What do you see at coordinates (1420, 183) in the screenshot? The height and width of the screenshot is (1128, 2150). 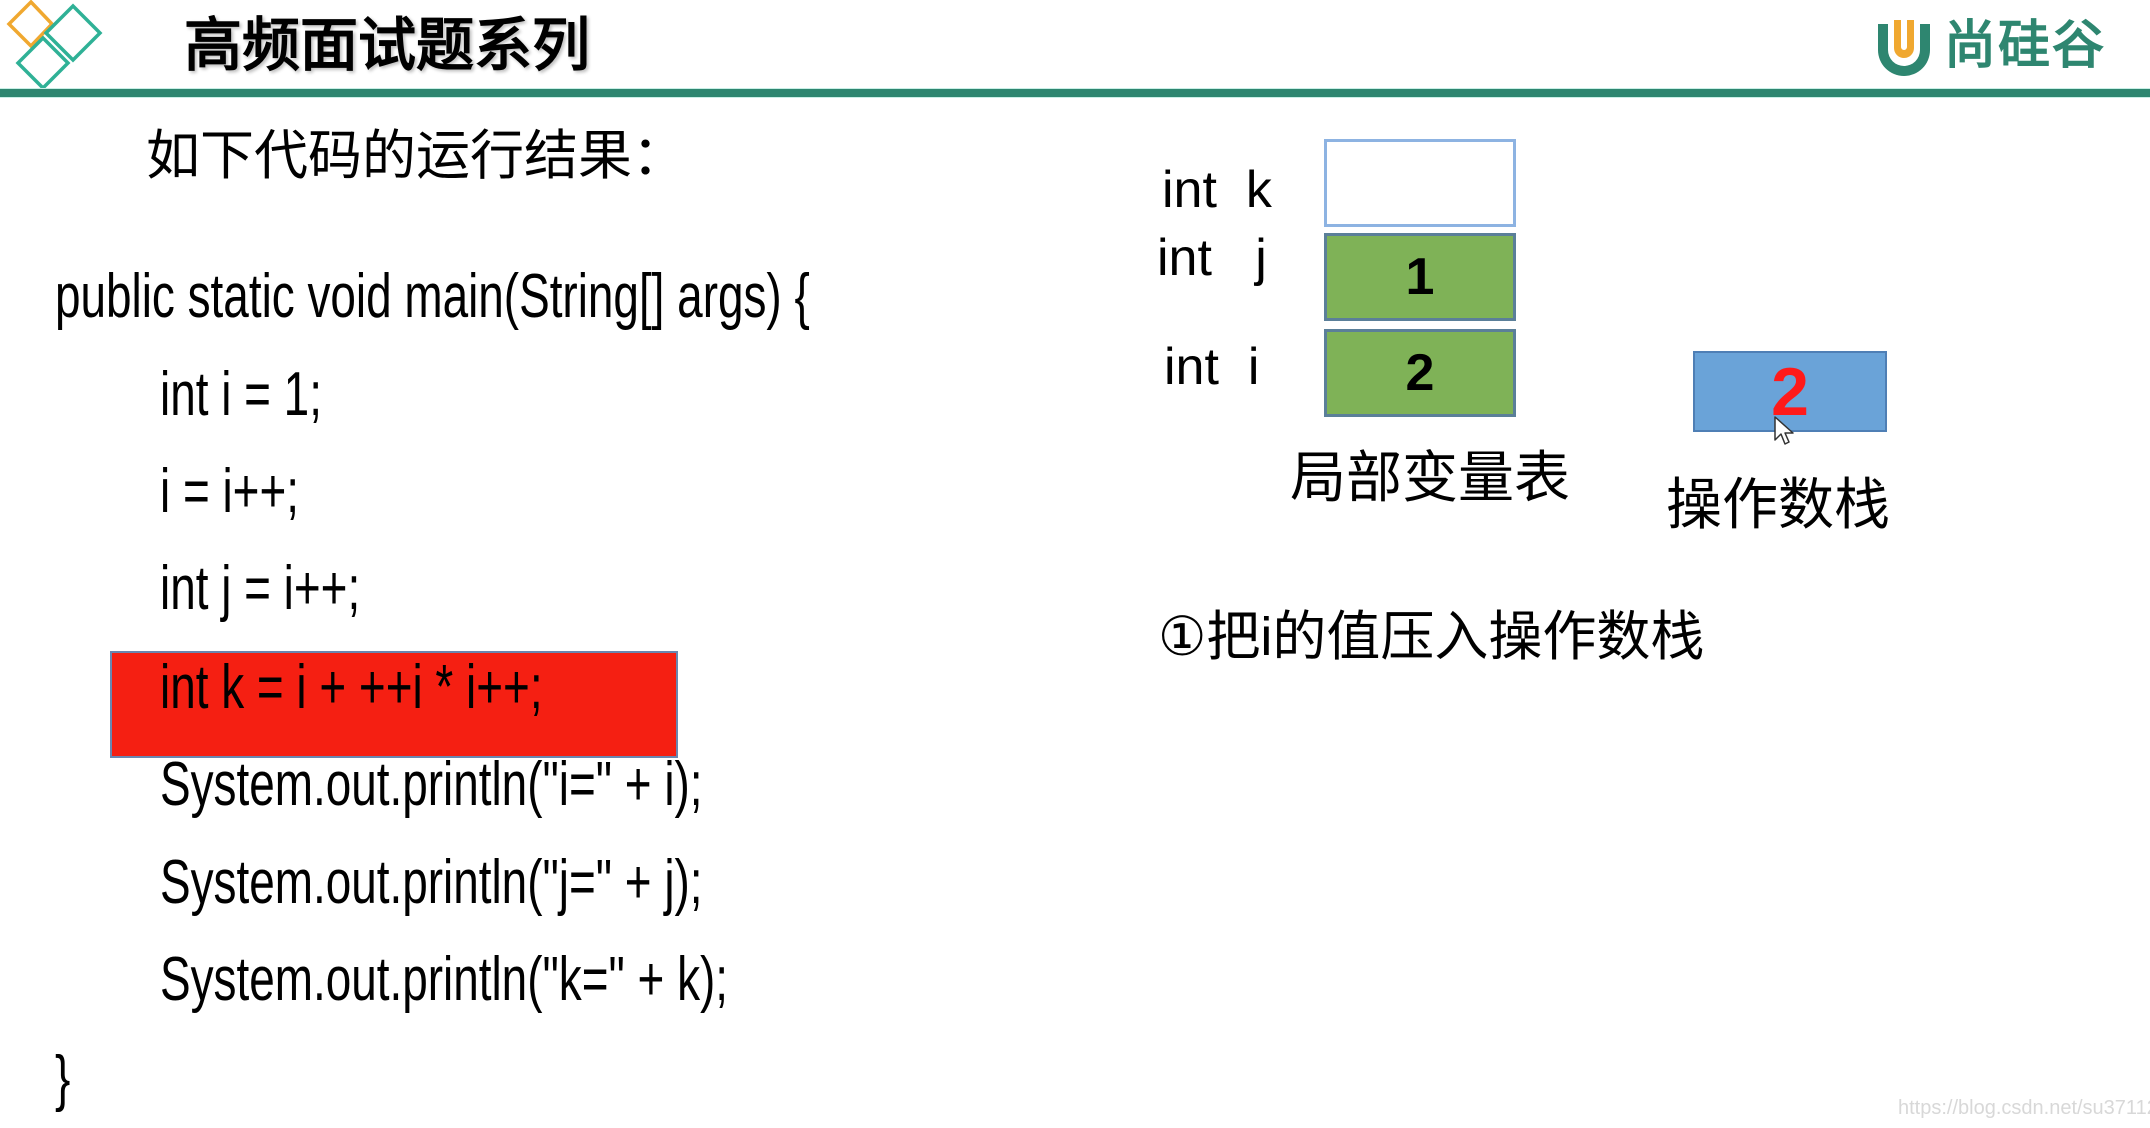 I see `local-var-slot-k` at bounding box center [1420, 183].